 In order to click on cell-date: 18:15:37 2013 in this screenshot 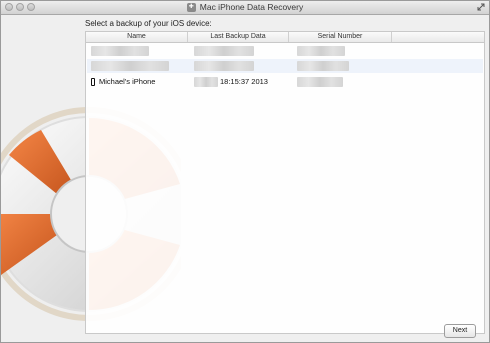, I will do `click(242, 82)`.